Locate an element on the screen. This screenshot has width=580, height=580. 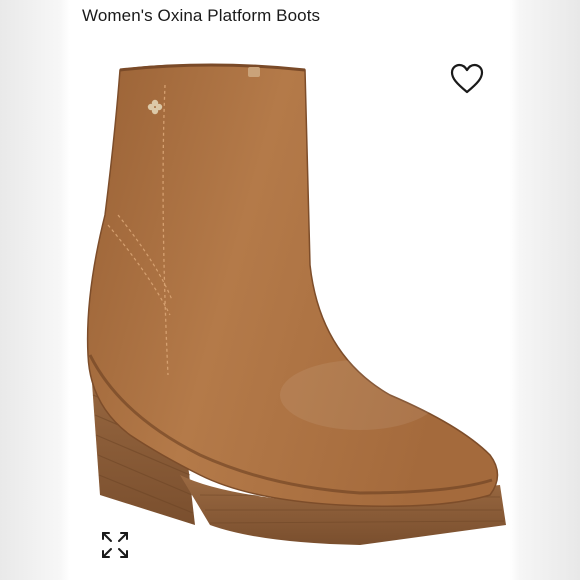
expand-icon is located at coordinates (115, 545).